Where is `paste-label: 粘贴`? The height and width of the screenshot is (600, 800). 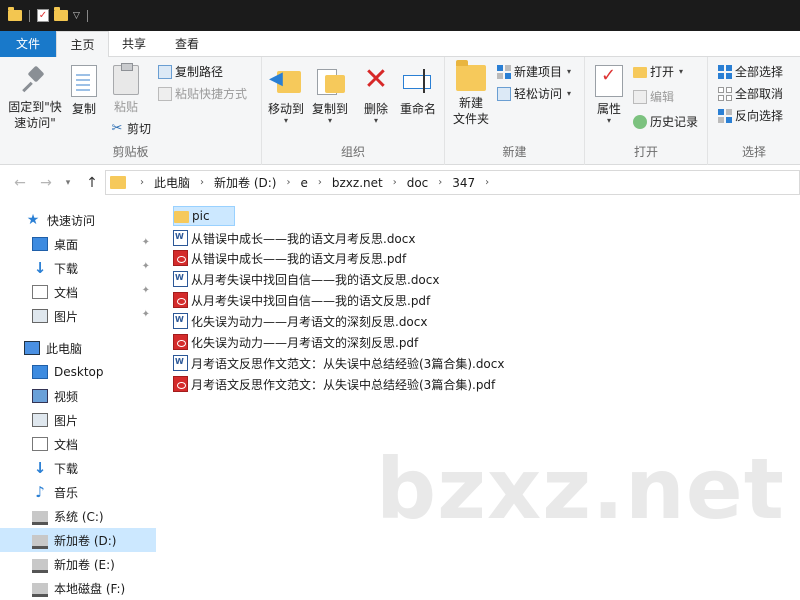
paste-label: 粘贴 is located at coordinates (125, 107).